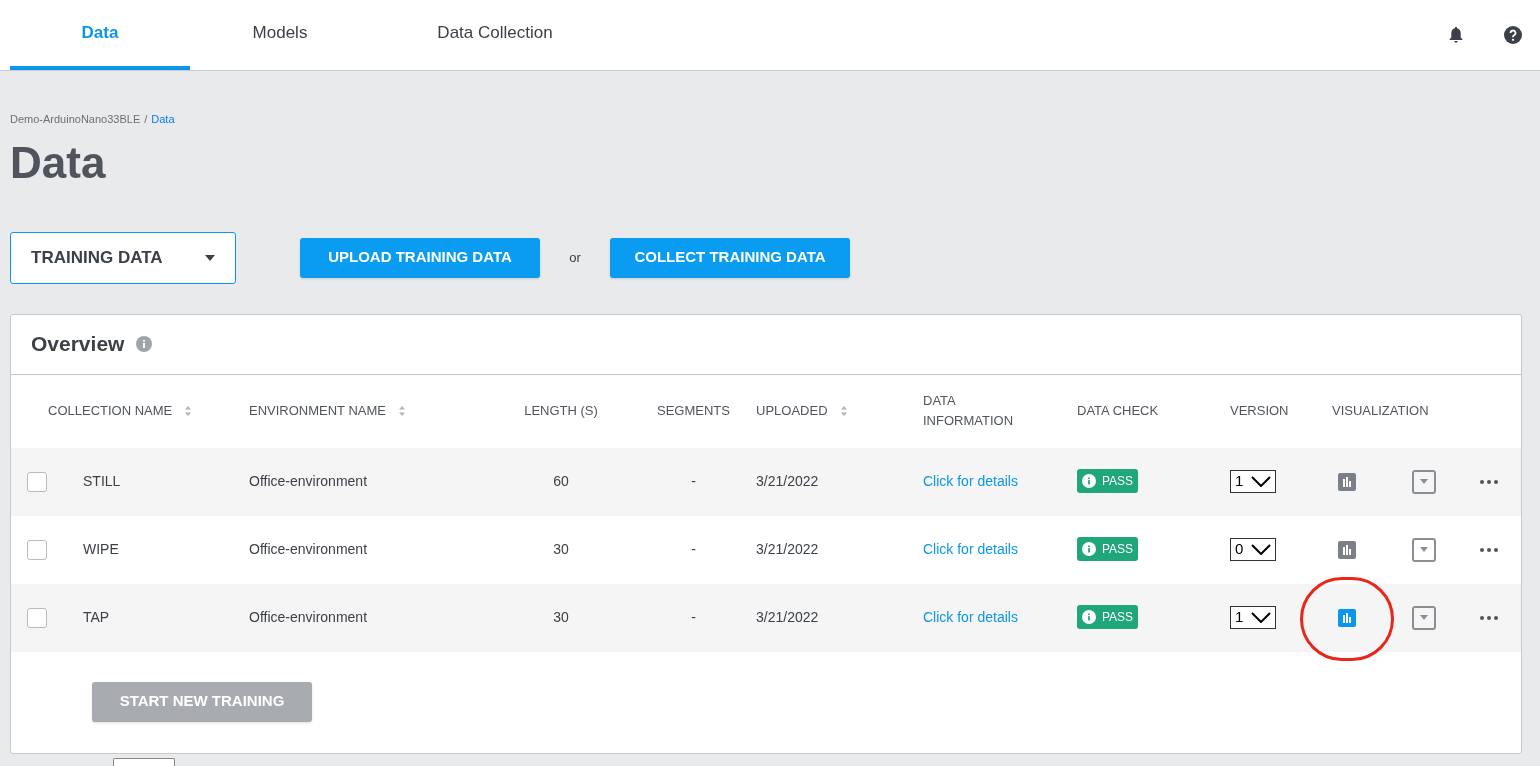 The image size is (1540, 766). I want to click on table-cell: TAP, so click(96, 617).